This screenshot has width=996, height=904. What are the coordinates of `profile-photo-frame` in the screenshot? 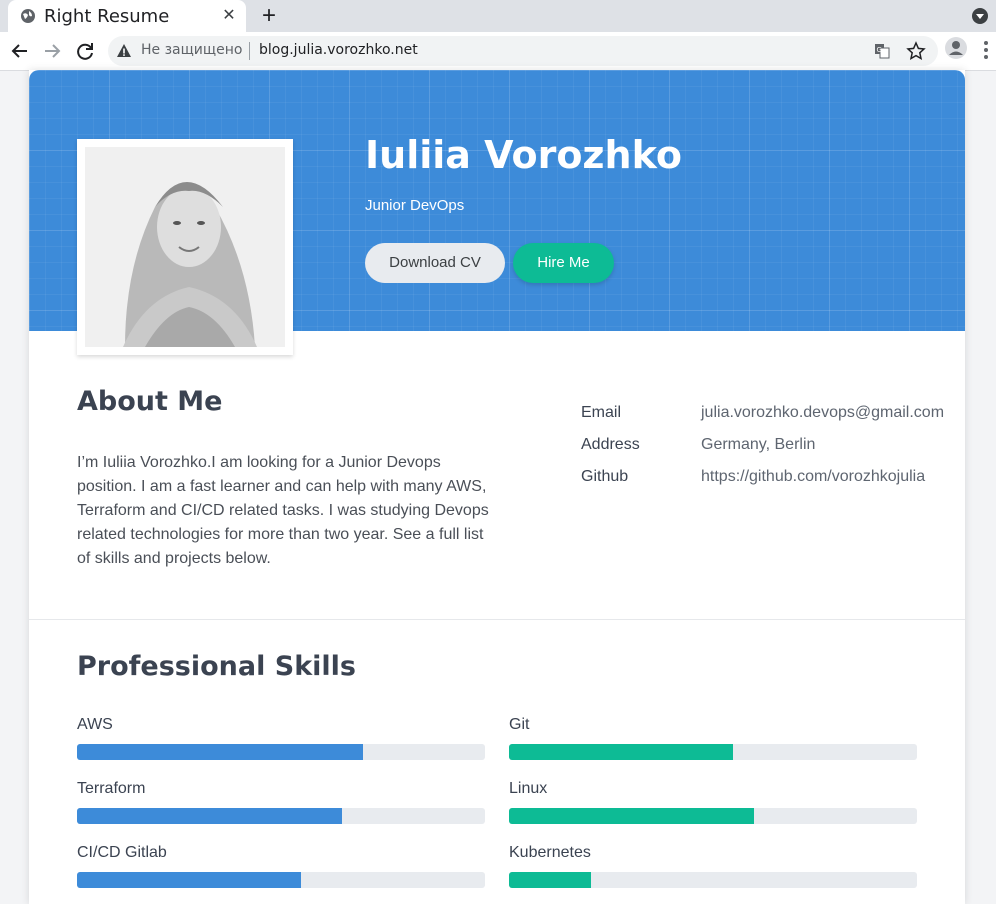 It's located at (185, 247).